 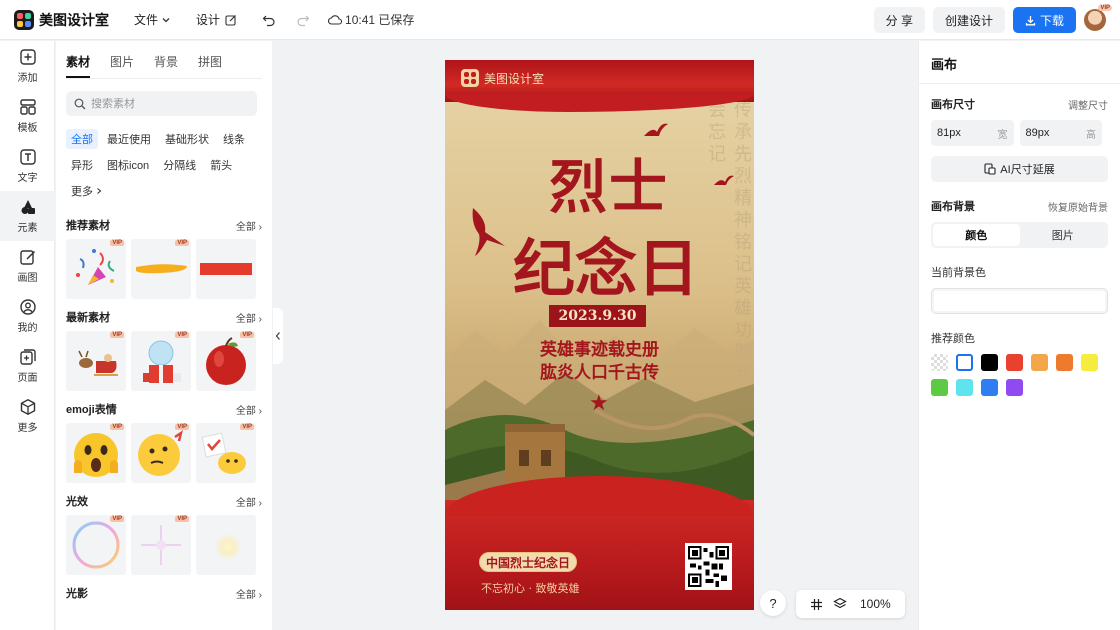 What do you see at coordinates (972, 133) in the screenshot?
I see `width-field: 81px 宽` at bounding box center [972, 133].